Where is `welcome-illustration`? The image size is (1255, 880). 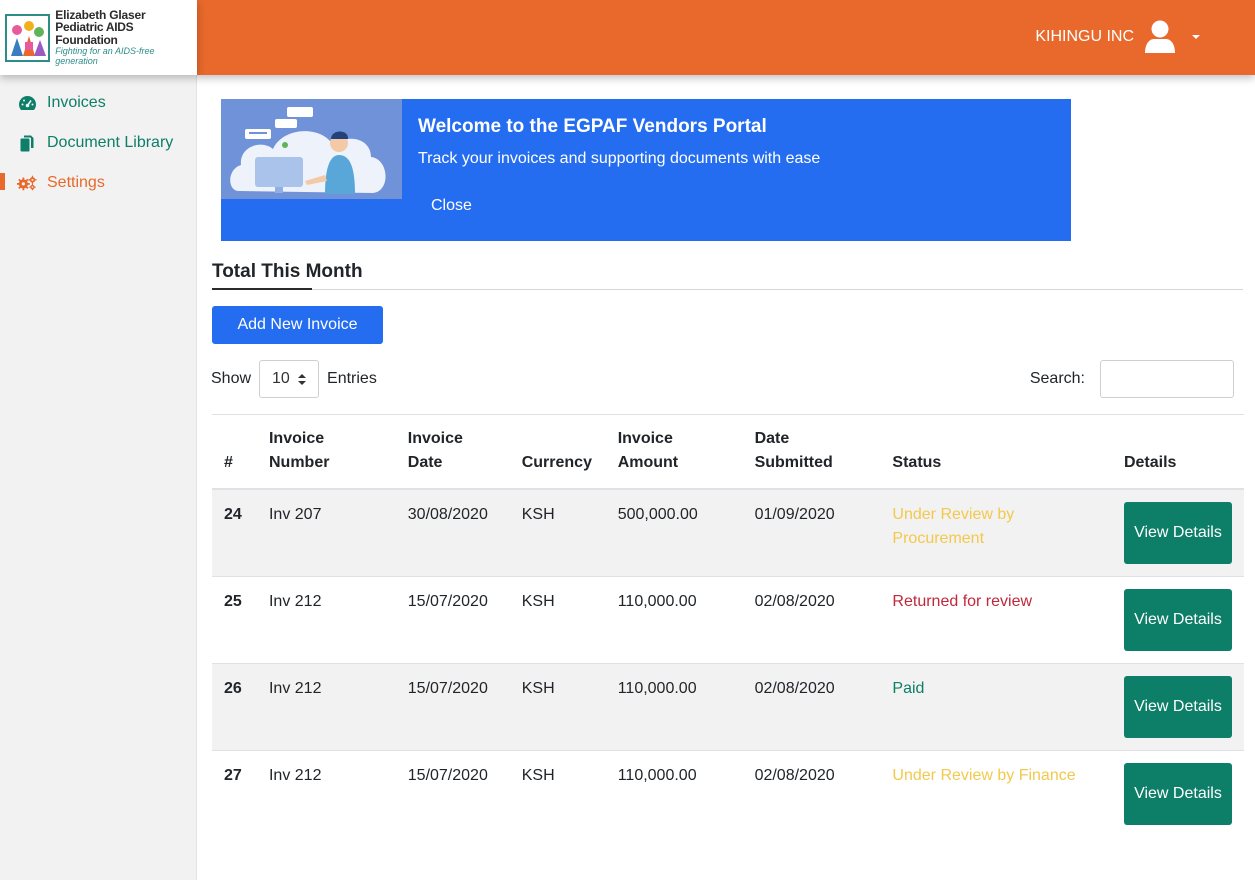
welcome-illustration is located at coordinates (311, 149).